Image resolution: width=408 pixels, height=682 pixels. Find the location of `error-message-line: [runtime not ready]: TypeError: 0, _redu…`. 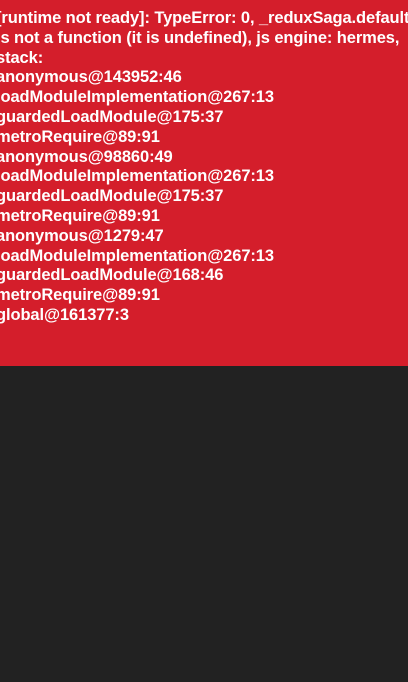

error-message-line: [runtime not ready]: TypeError: 0, _redu… is located at coordinates (204, 18).